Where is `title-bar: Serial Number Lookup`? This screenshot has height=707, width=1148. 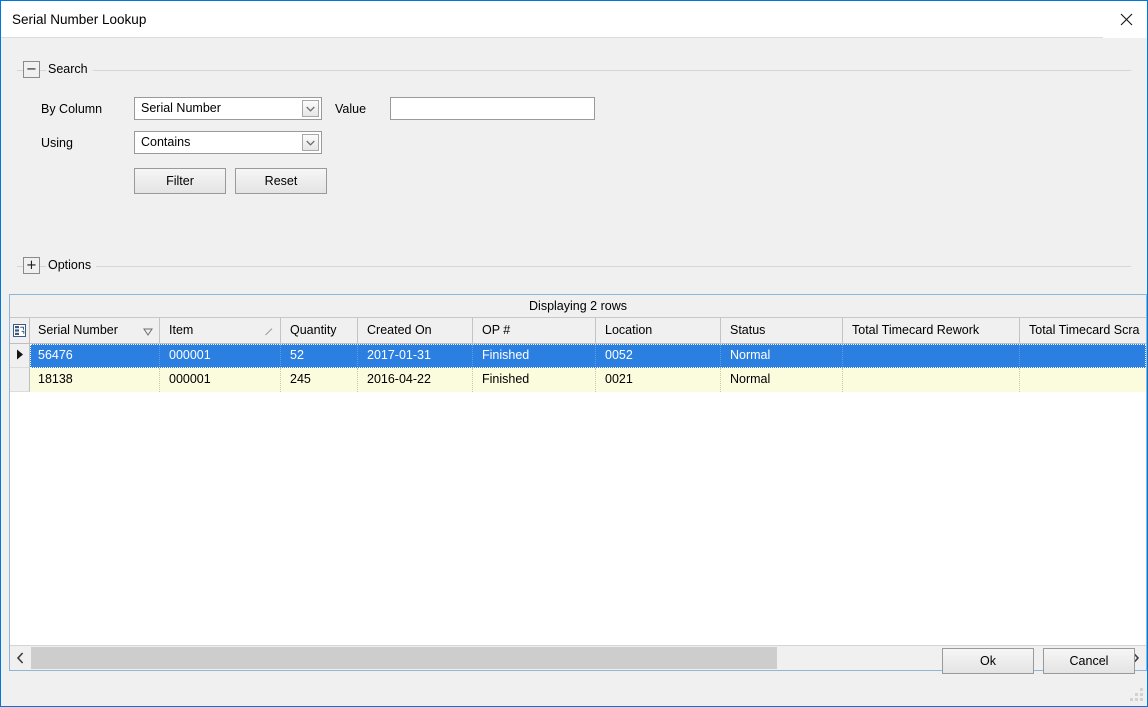 title-bar: Serial Number Lookup is located at coordinates (574, 19).